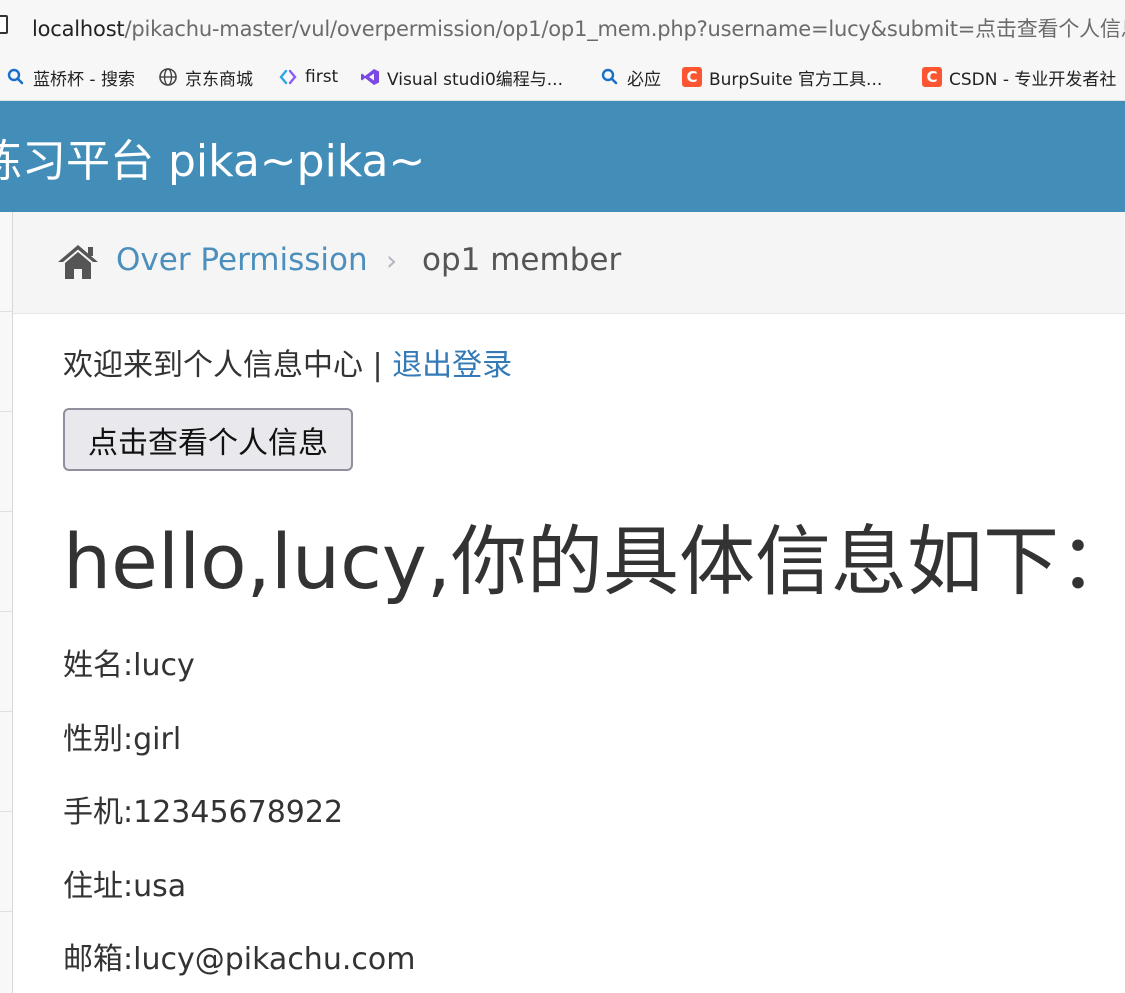 The height and width of the screenshot is (993, 1125). What do you see at coordinates (78, 262) in the screenshot?
I see `home-icon` at bounding box center [78, 262].